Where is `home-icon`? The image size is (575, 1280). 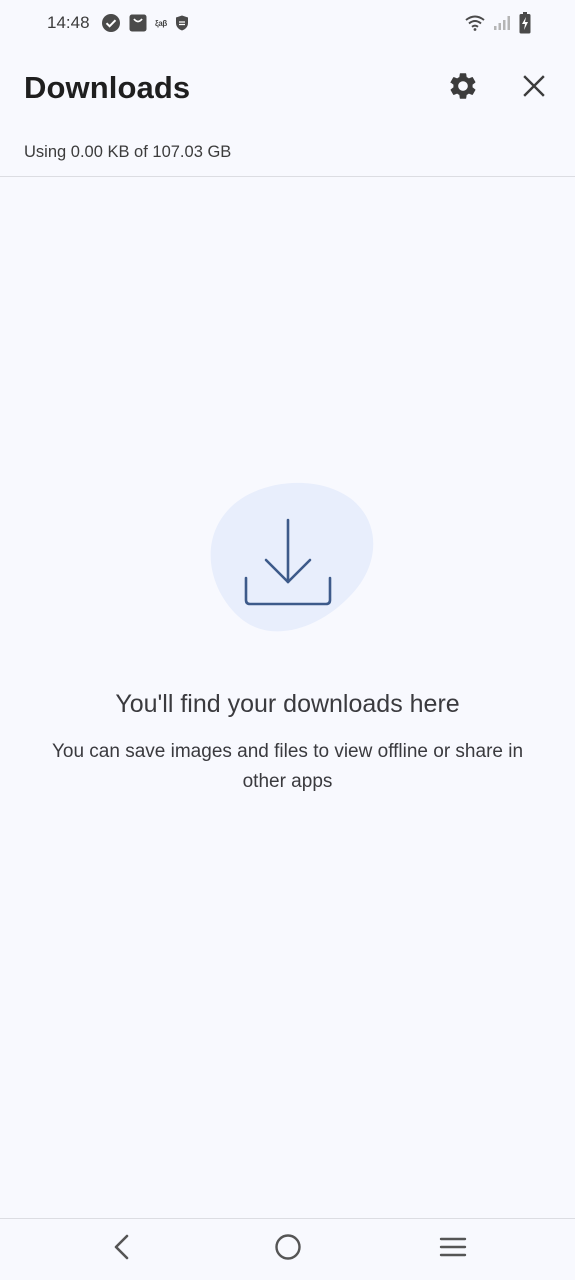 home-icon is located at coordinates (288, 1249).